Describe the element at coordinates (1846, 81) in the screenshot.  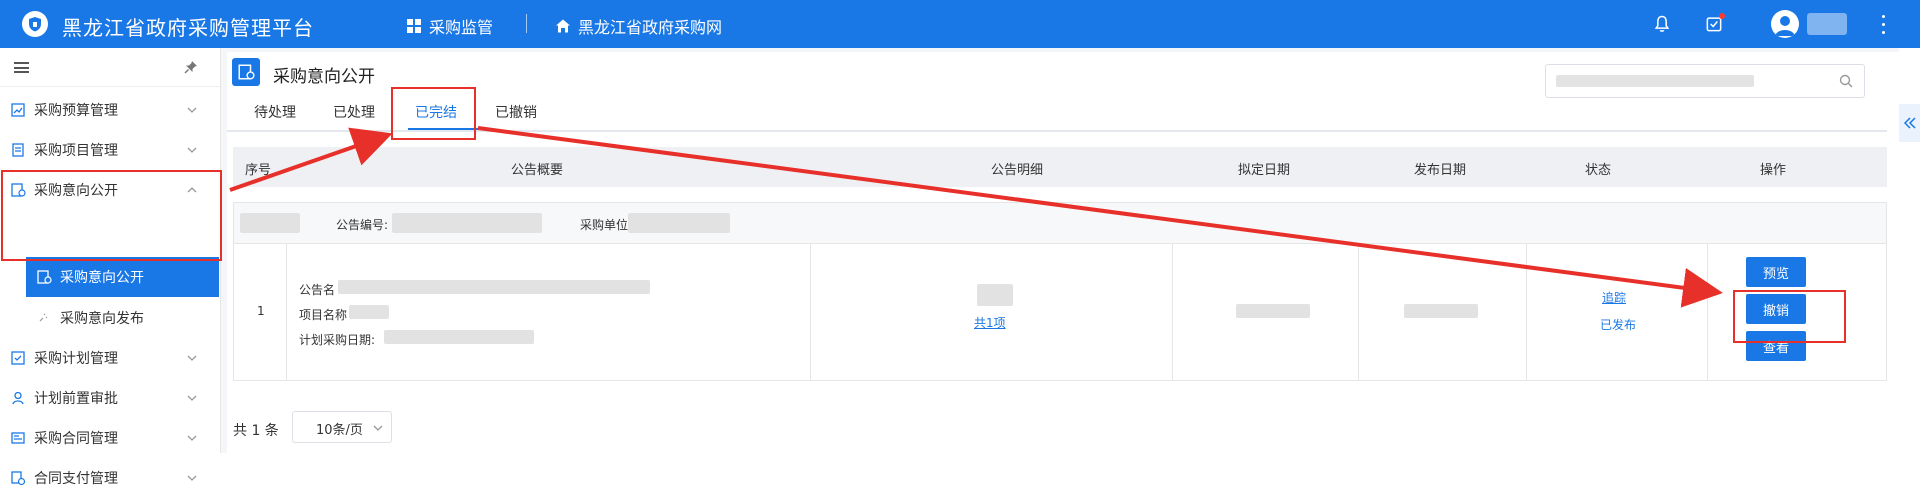
I see `search-icon` at that location.